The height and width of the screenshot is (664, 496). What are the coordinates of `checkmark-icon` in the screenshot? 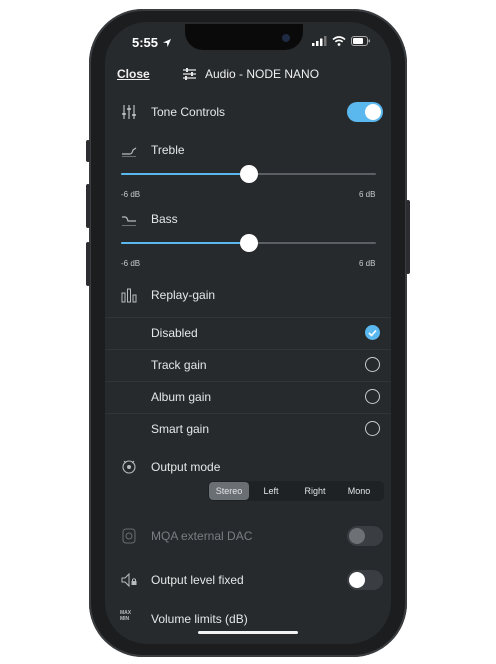 It's located at (372, 333).